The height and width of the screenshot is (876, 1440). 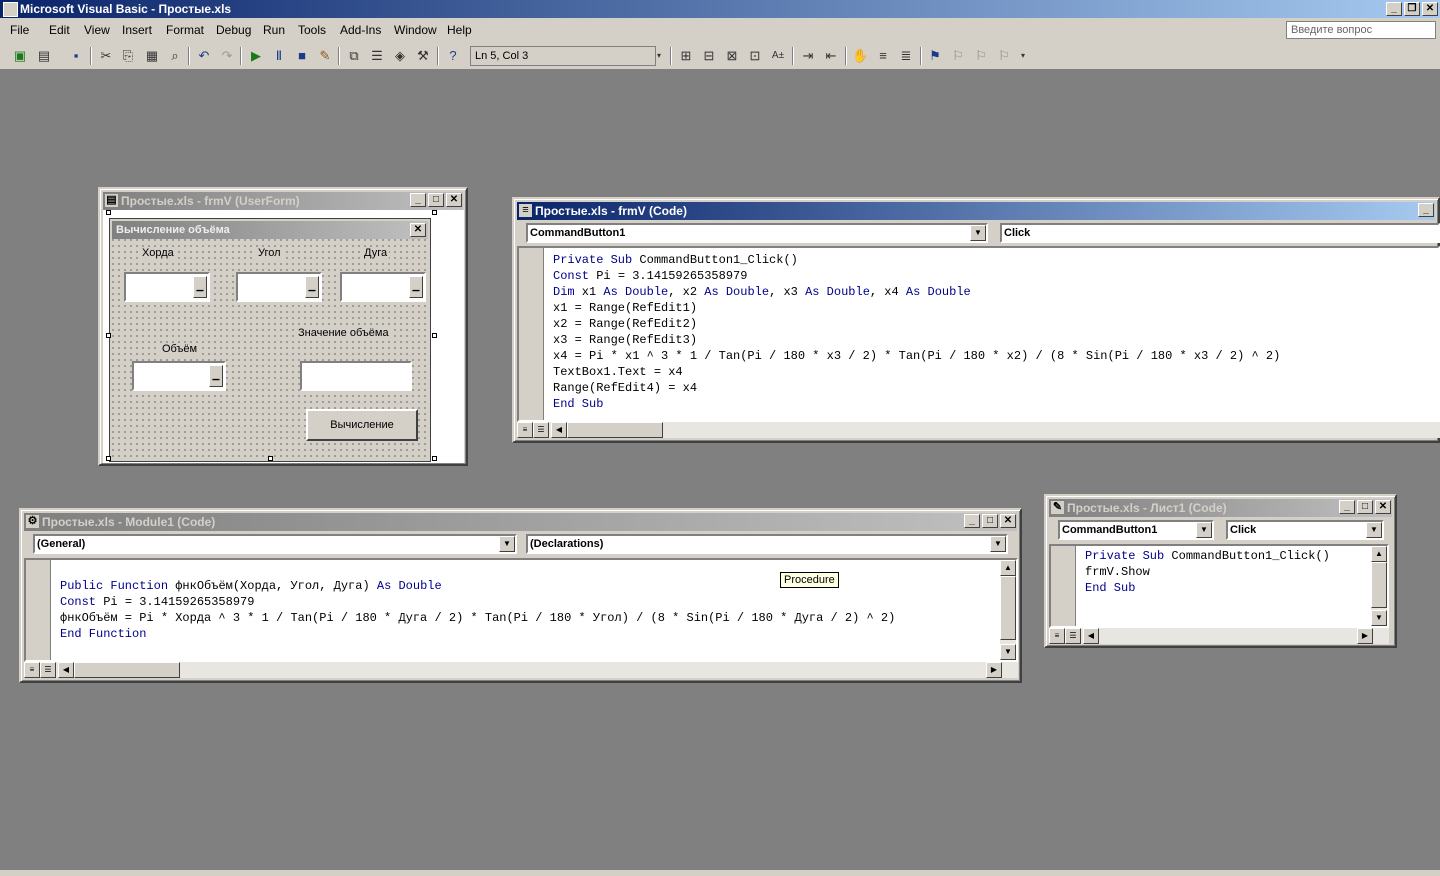 I want to click on properties-icon: ☰, so click(x=377, y=56).